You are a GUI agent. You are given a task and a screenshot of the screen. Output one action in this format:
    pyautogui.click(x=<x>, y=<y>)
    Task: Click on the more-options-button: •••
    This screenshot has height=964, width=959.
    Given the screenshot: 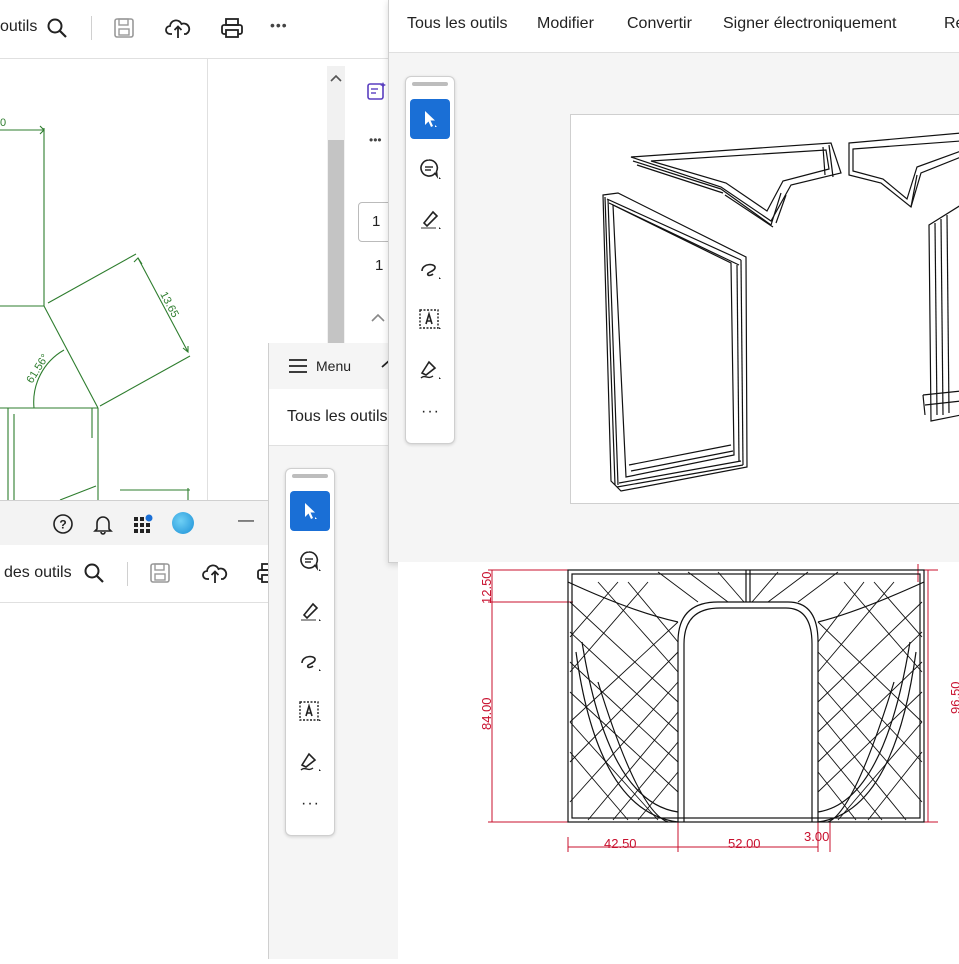 What is the action you would take?
    pyautogui.click(x=375, y=140)
    